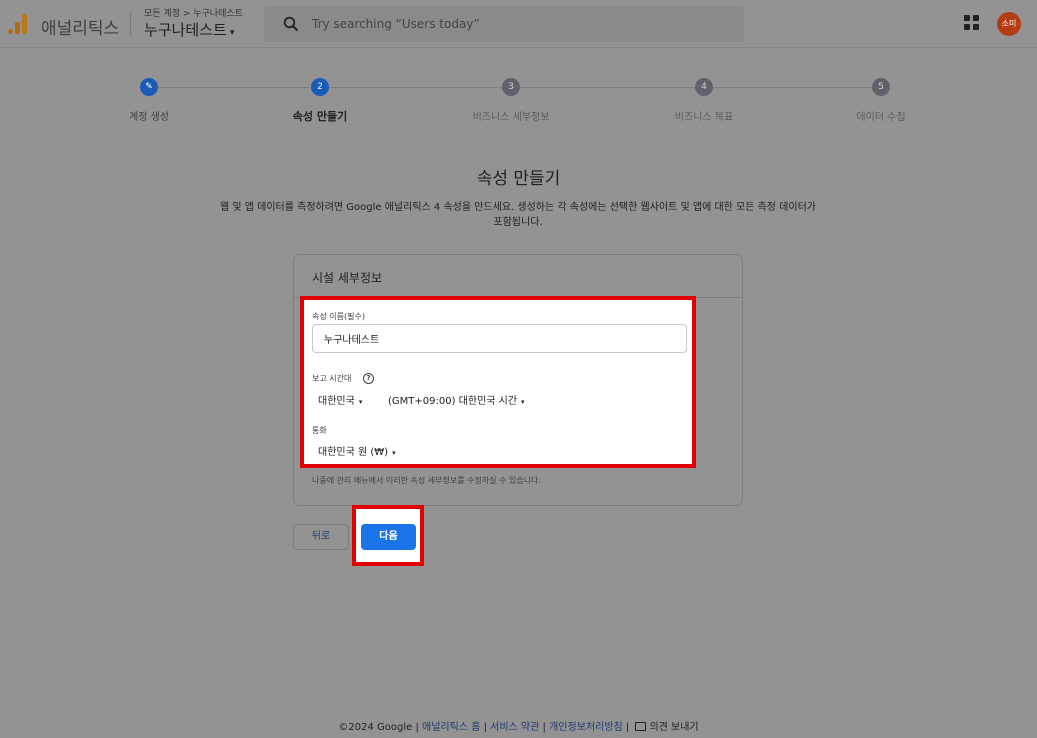  Describe the element at coordinates (514, 727) in the screenshot. I see `terms-link: 서비스 약관` at that location.